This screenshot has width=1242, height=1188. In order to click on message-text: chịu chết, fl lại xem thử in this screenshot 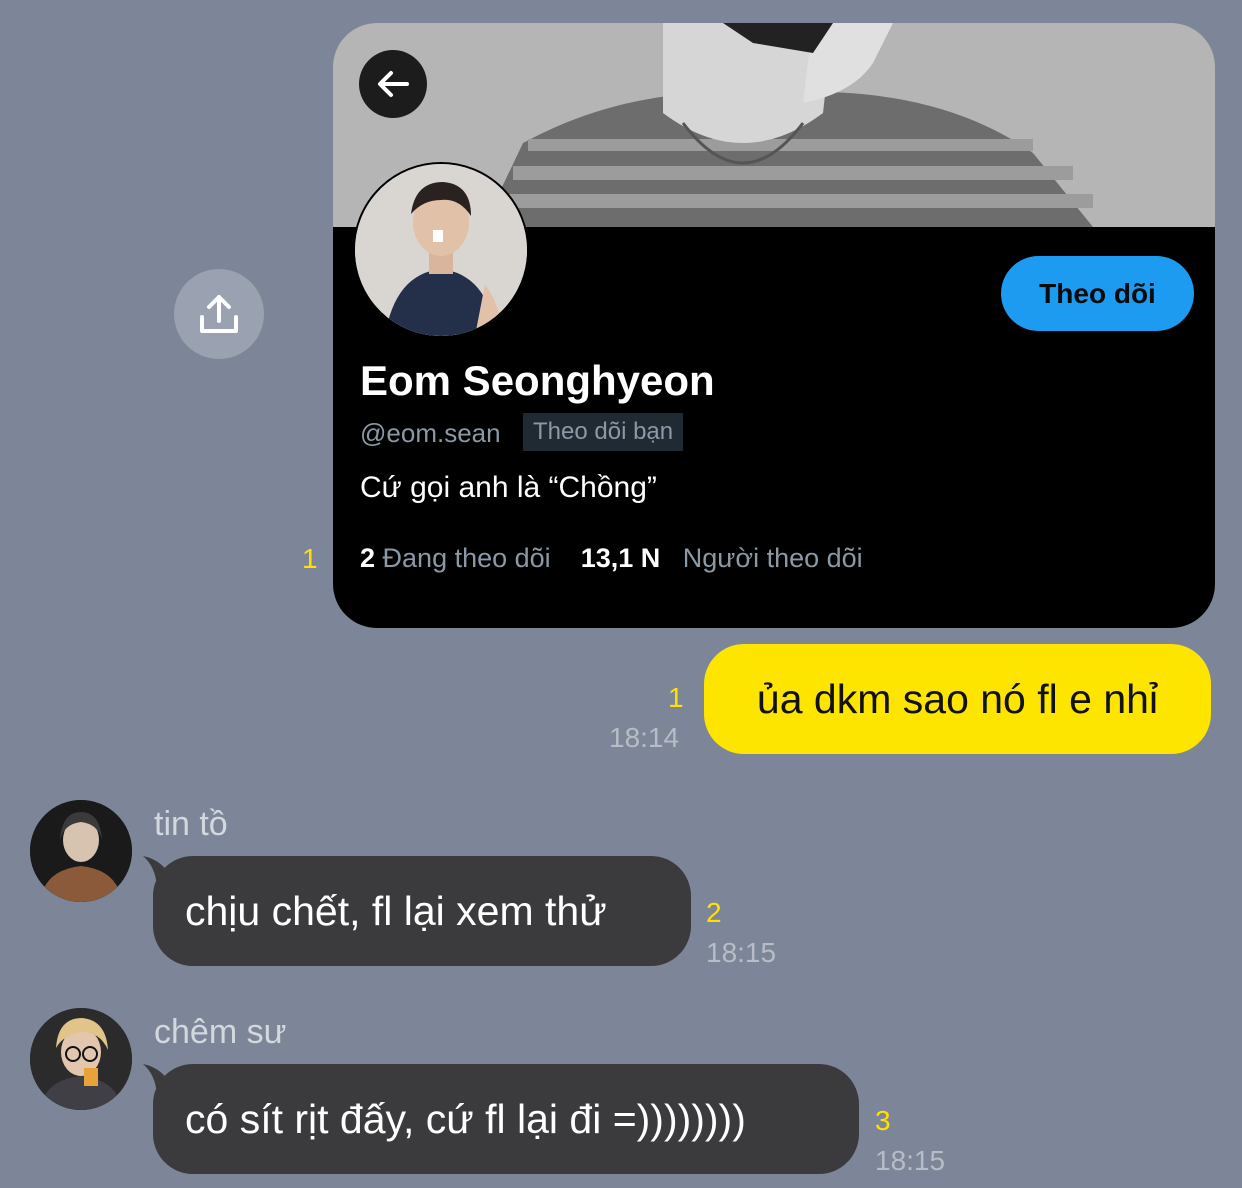, I will do `click(396, 910)`.